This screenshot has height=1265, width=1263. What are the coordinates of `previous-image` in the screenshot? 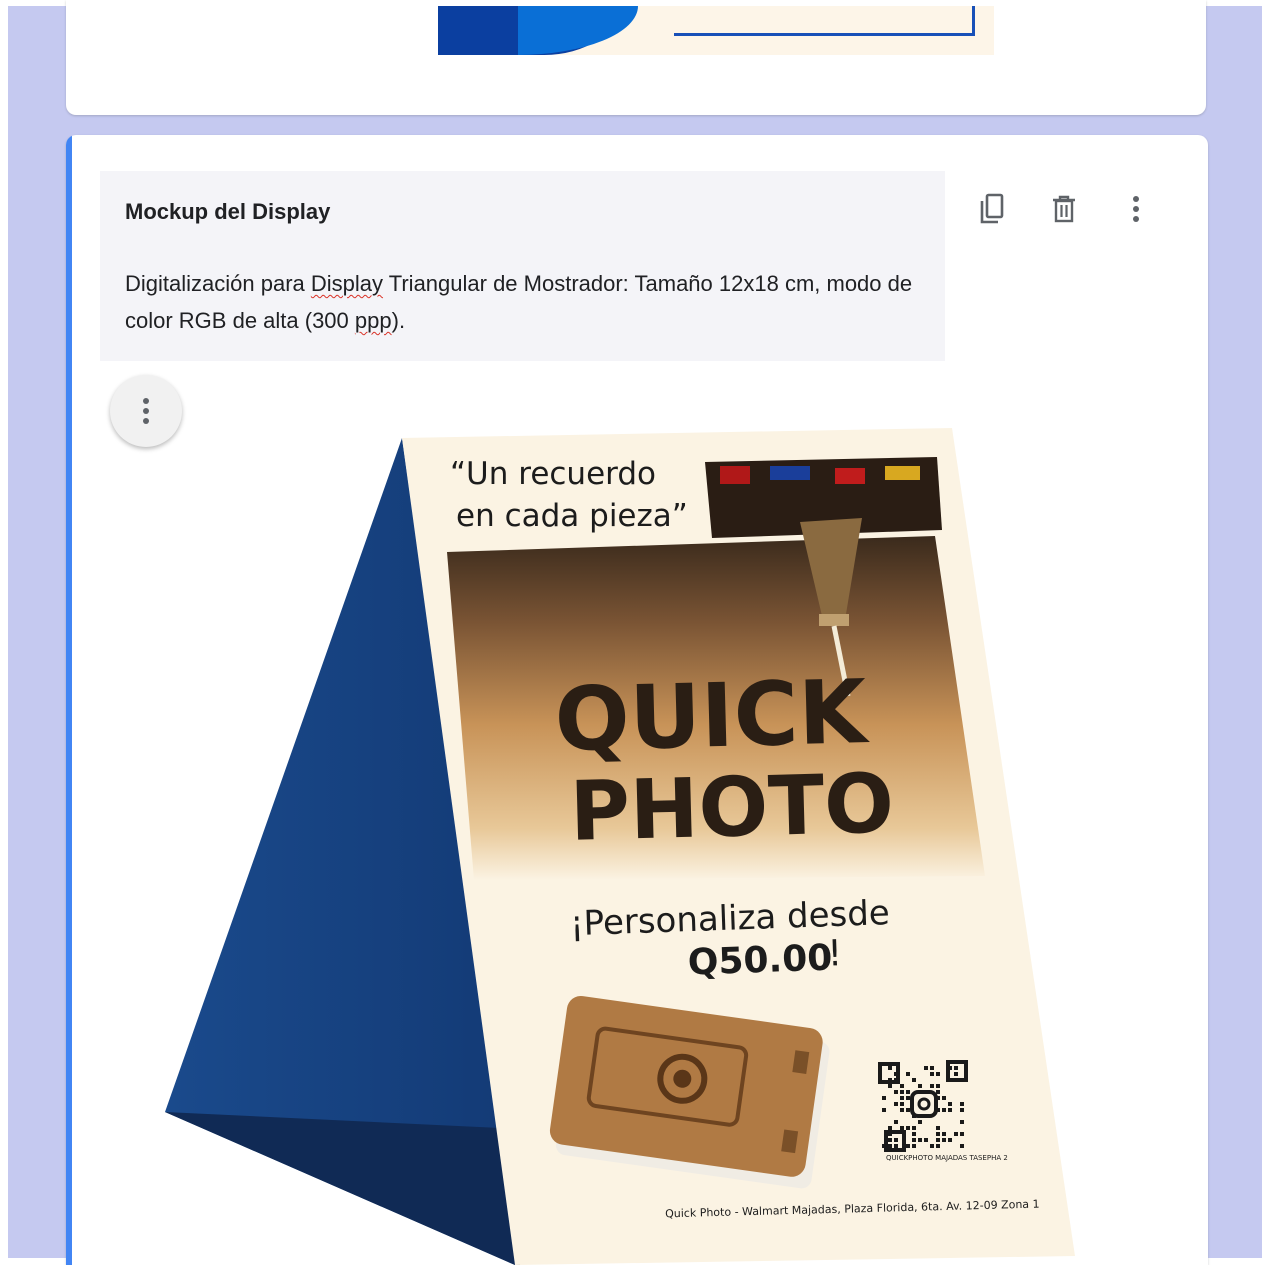 It's located at (716, 30).